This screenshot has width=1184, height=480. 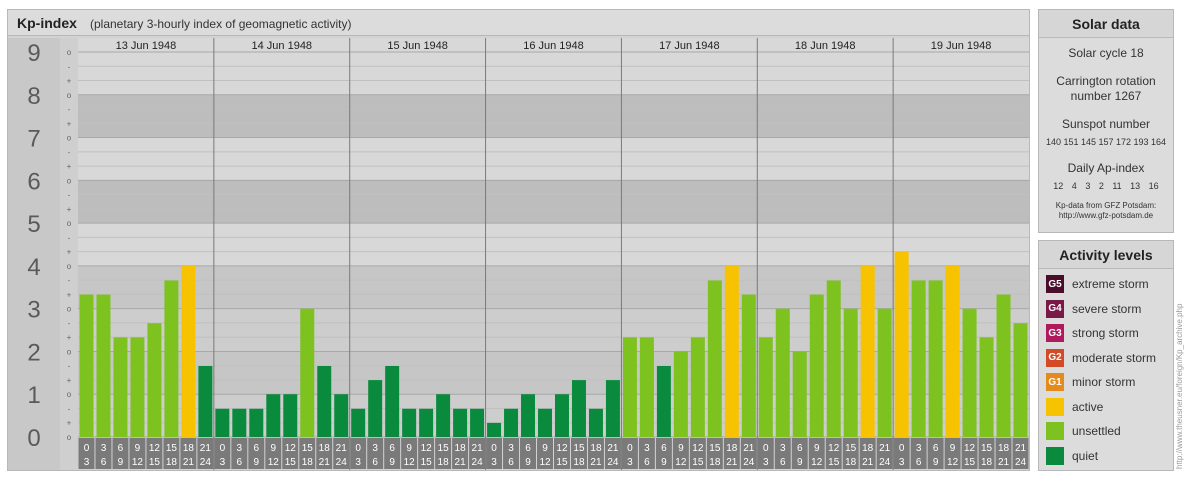 I want to click on day-label: 15 Jun 1948, so click(x=417, y=46).